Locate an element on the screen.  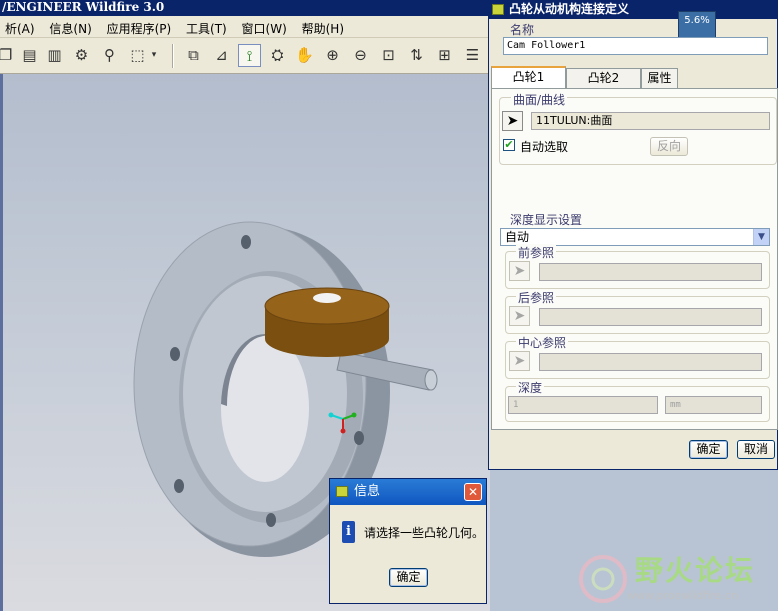
info-icon: i is located at coordinates (348, 532).